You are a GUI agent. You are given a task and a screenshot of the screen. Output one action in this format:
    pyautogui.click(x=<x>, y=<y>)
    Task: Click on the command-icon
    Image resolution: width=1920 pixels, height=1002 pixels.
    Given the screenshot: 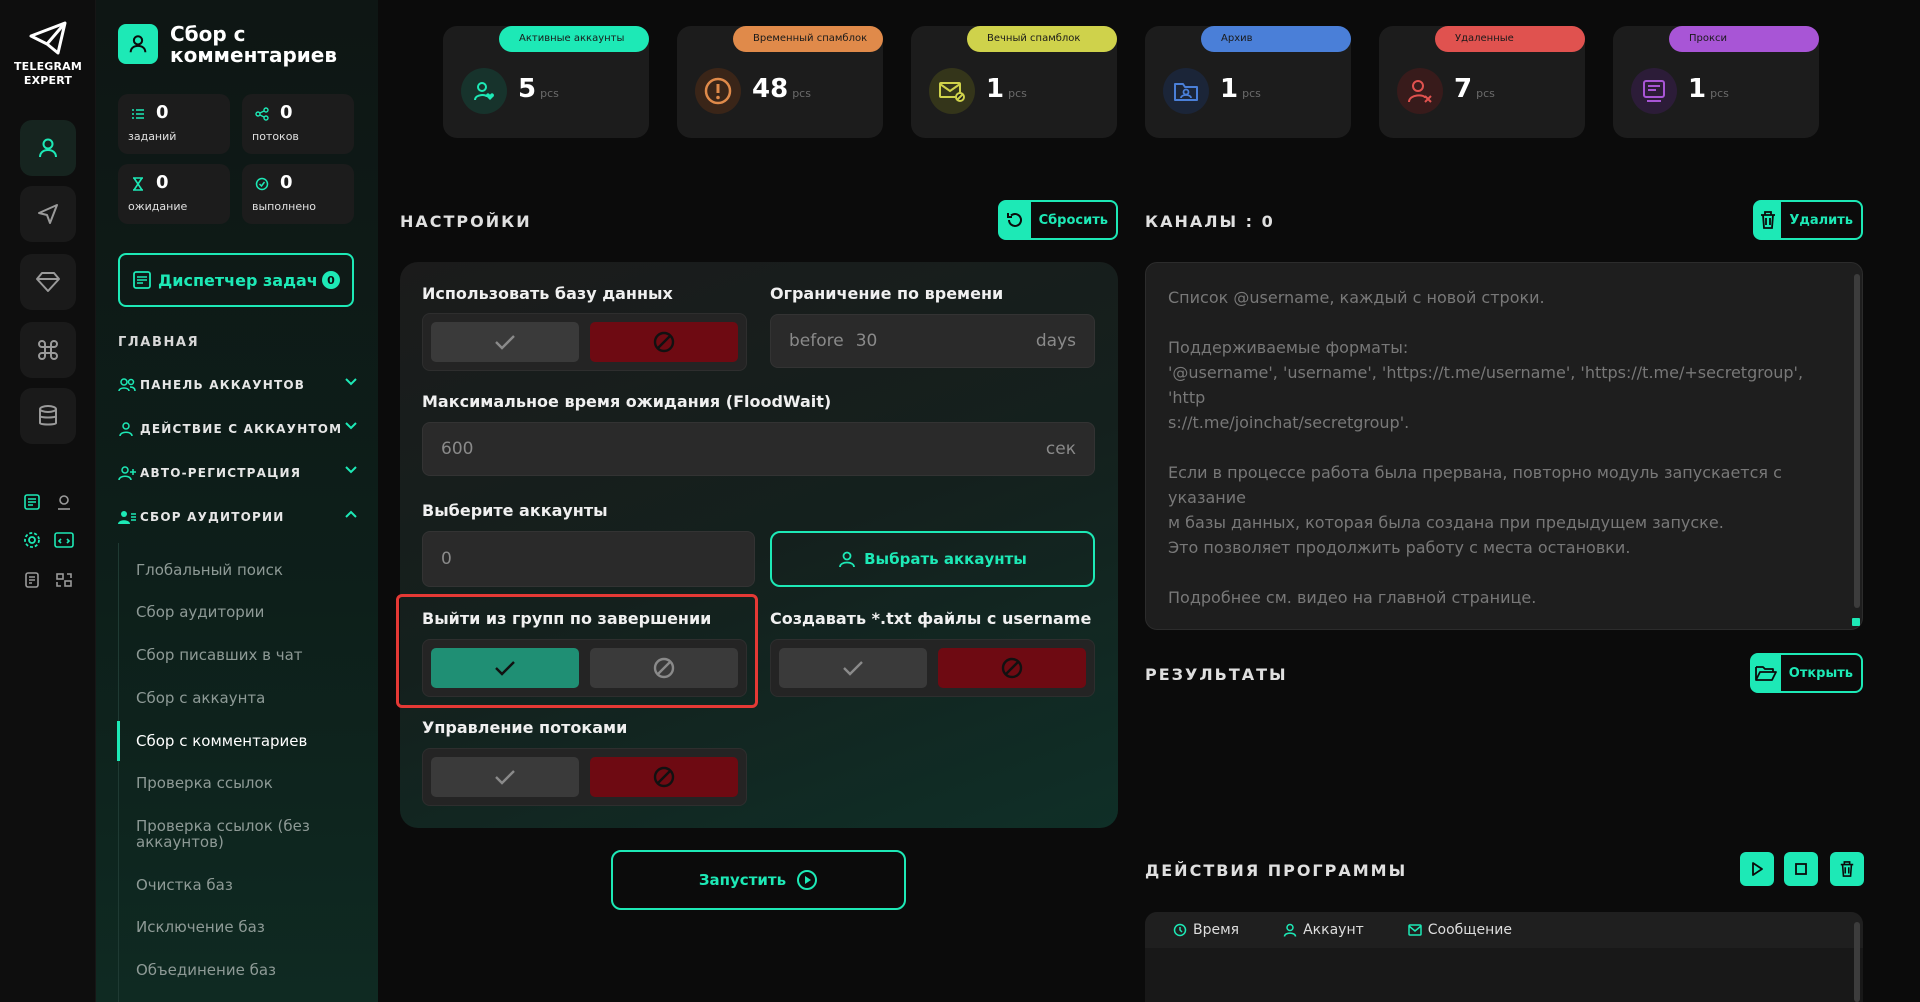 What is the action you would take?
    pyautogui.click(x=48, y=350)
    